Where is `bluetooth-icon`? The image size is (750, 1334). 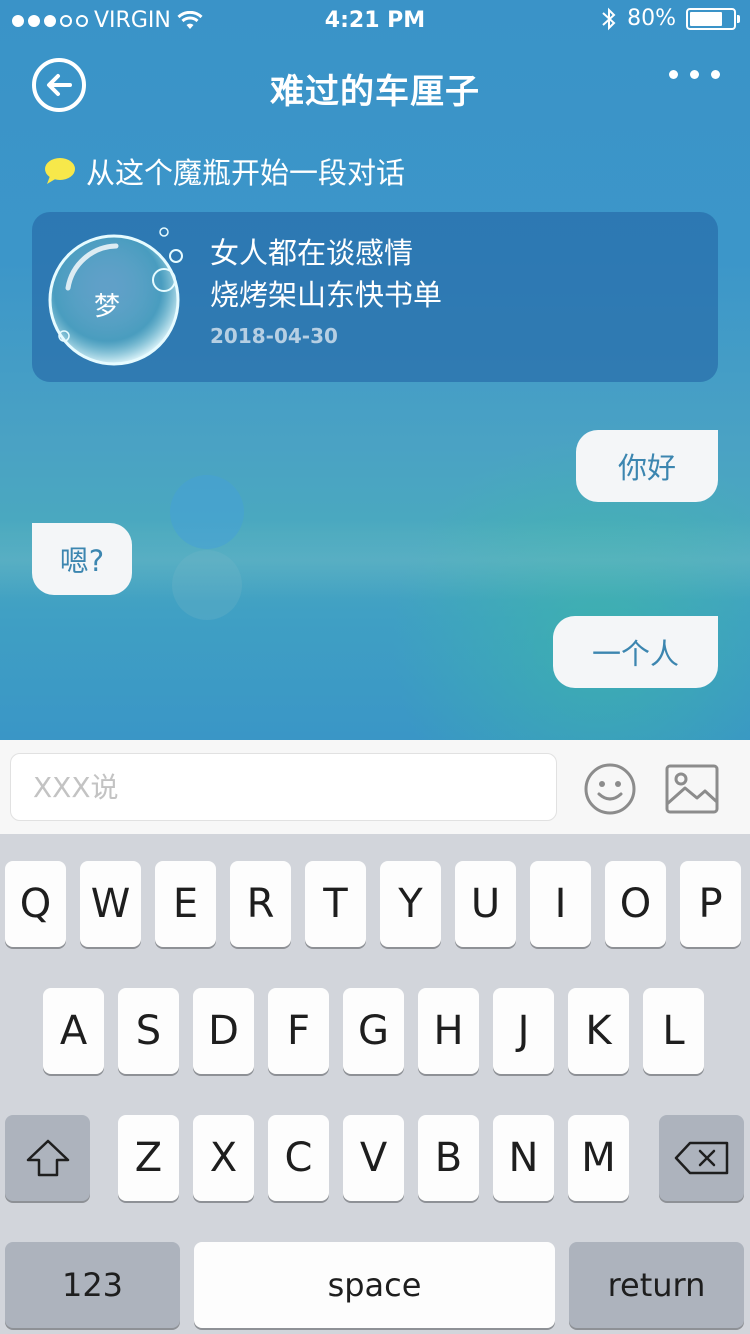
bluetooth-icon is located at coordinates (609, 18).